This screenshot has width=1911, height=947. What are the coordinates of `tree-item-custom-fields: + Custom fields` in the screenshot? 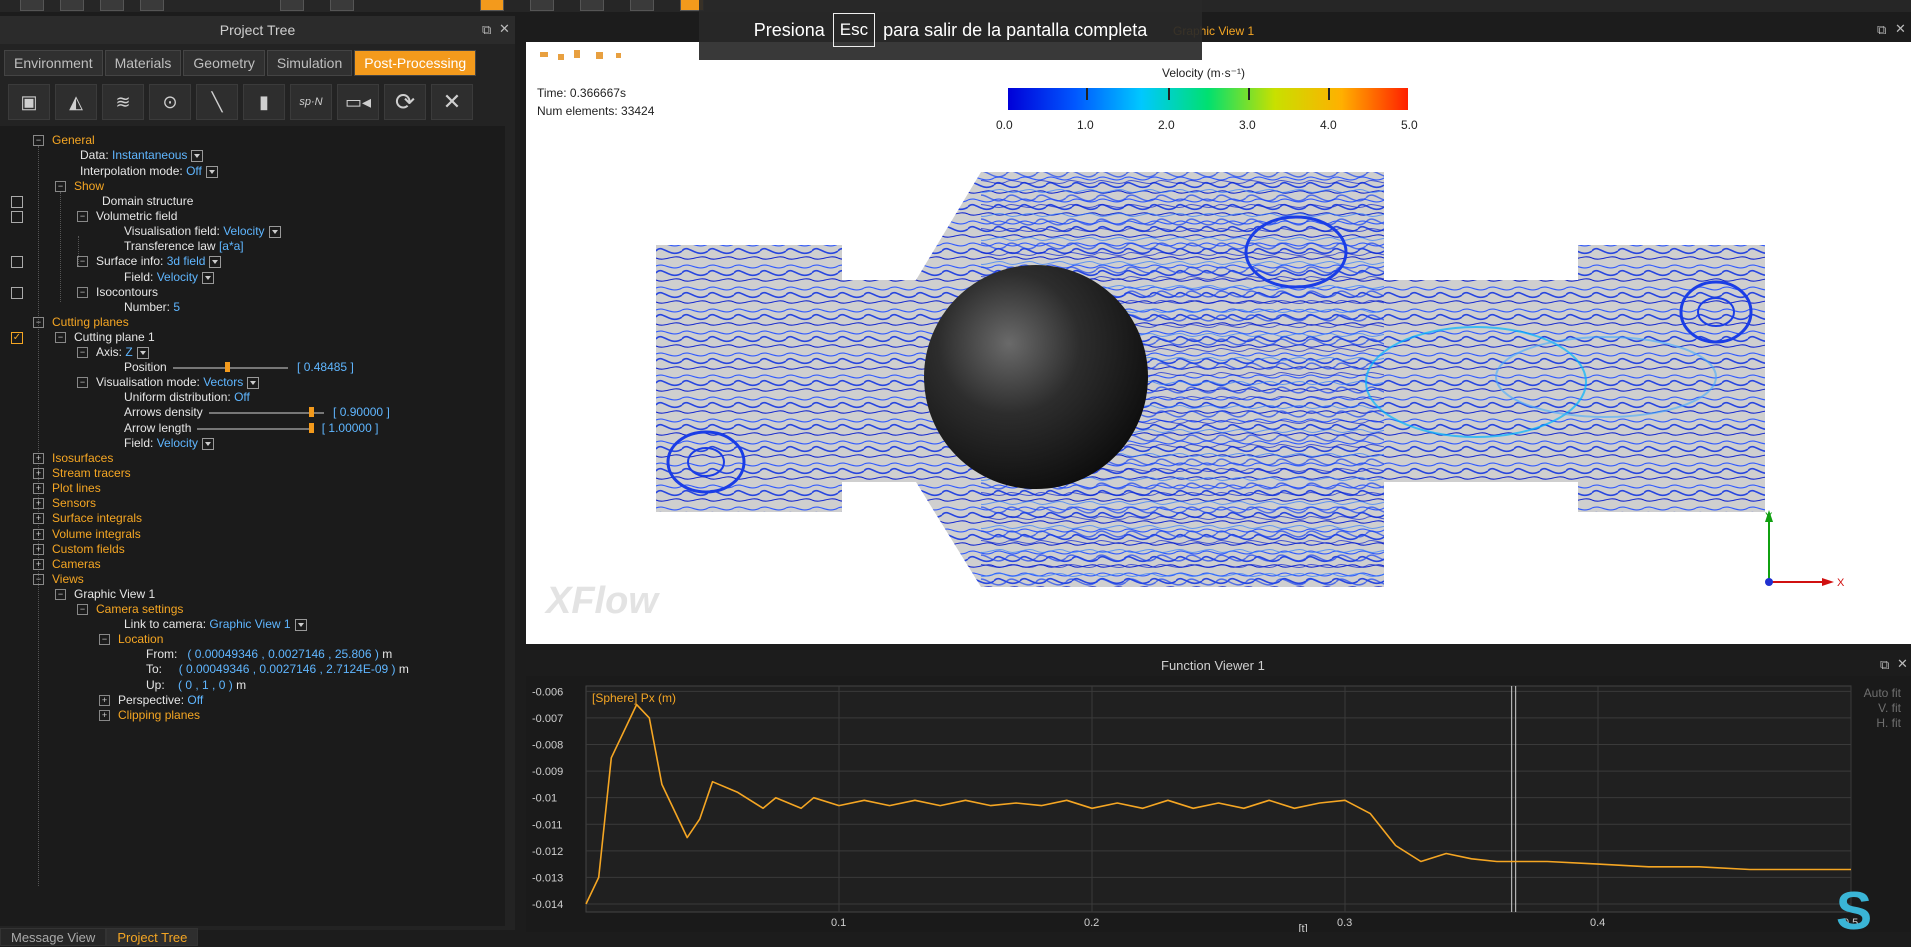 It's located at (79, 549).